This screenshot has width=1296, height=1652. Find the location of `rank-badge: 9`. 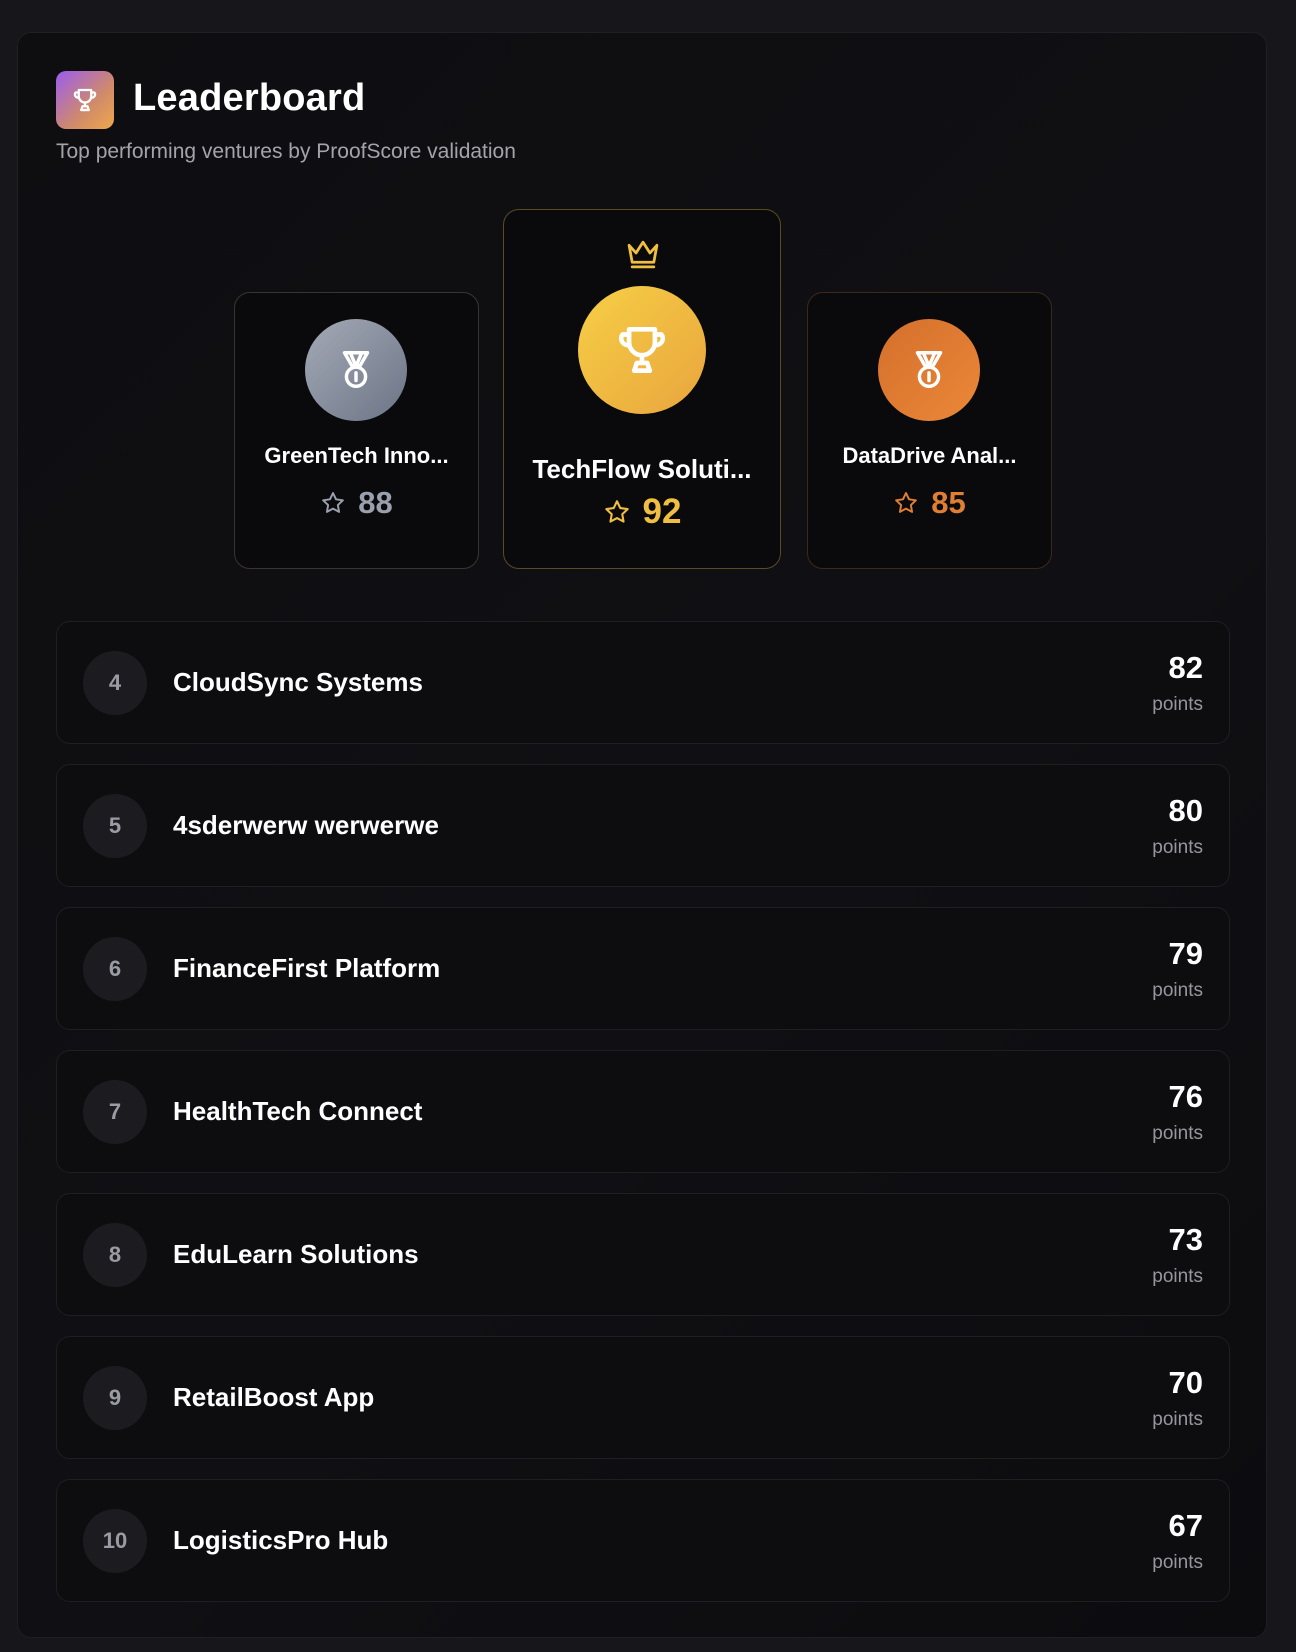

rank-badge: 9 is located at coordinates (115, 1398).